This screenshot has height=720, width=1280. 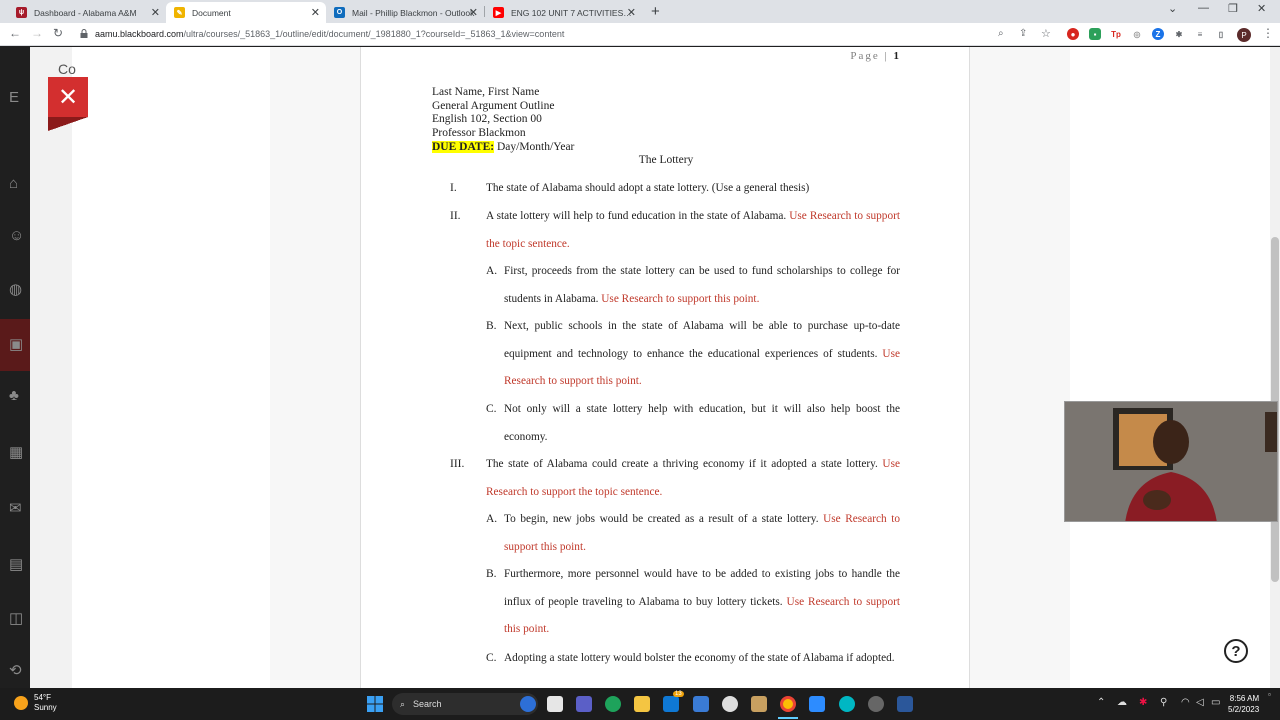 I want to click on tab-outlook: O Mail - Phillip Blackmon - Outlook ✕, so click(x=405, y=12).